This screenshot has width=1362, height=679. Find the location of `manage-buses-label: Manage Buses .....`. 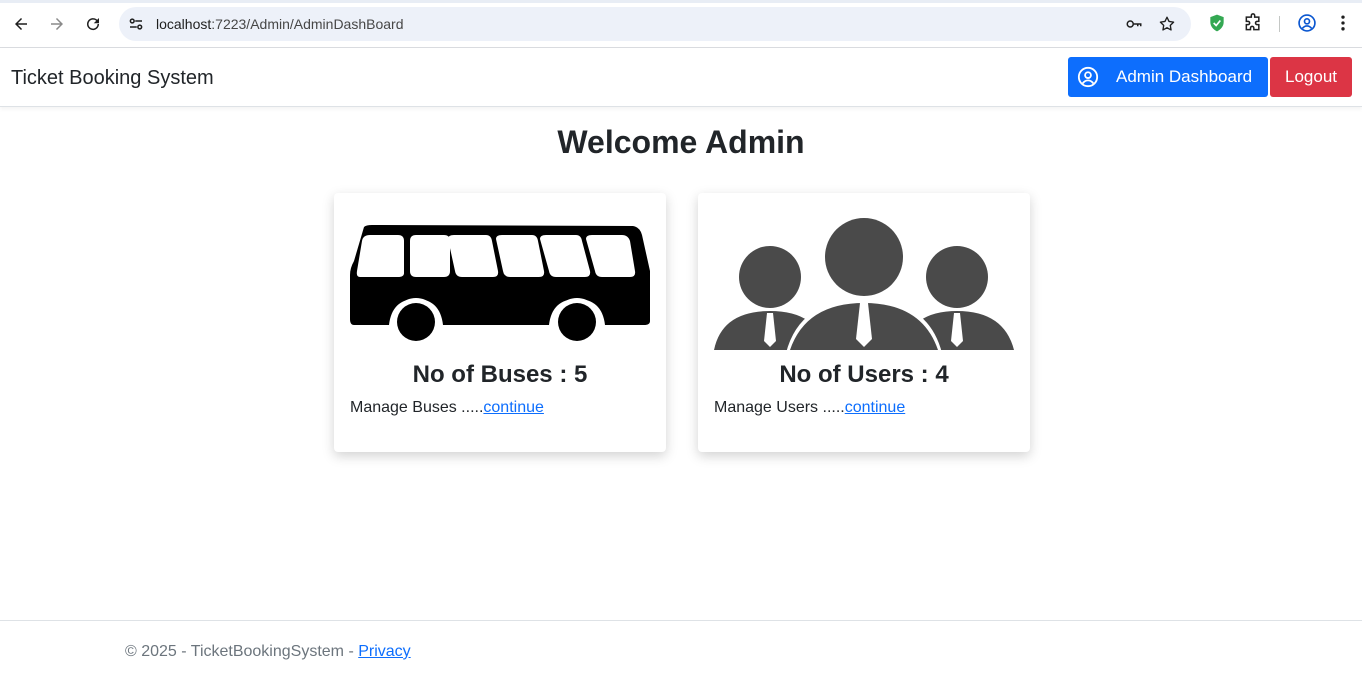

manage-buses-label: Manage Buses ..... is located at coordinates (417, 407).